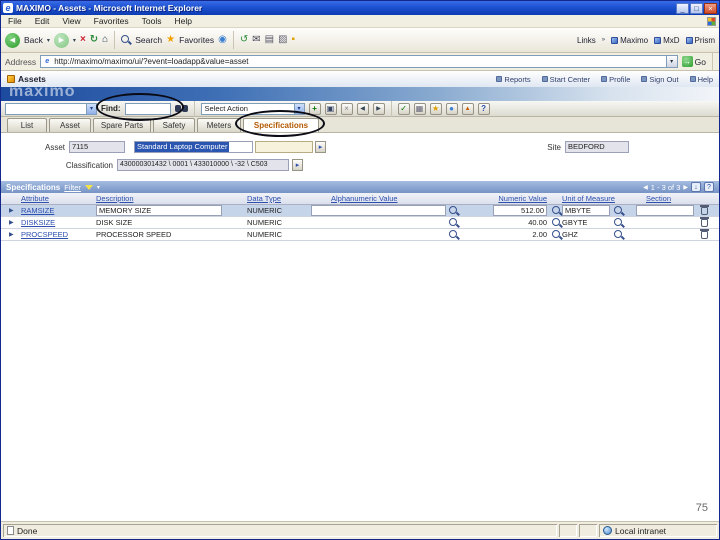 Image resolution: width=720 pixels, height=540 pixels. I want to click on favorites-label: Favorites, so click(196, 40).